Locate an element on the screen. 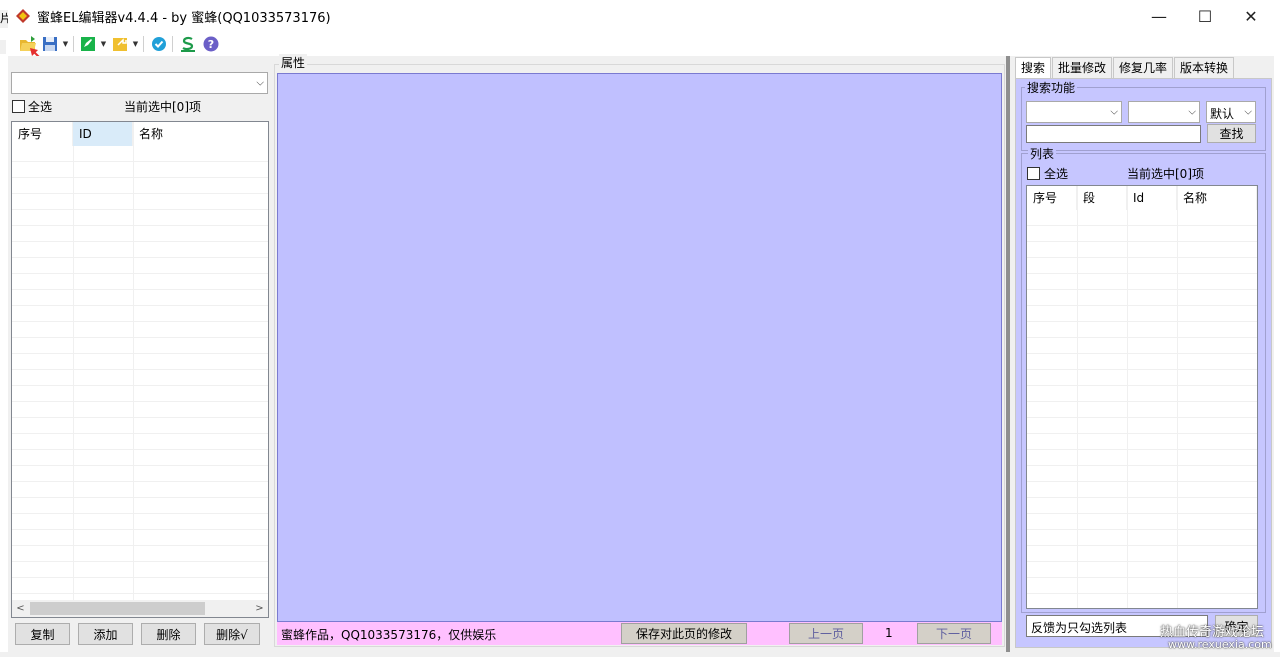 The height and width of the screenshot is (657, 1280). edit-icon is located at coordinates (88, 44).